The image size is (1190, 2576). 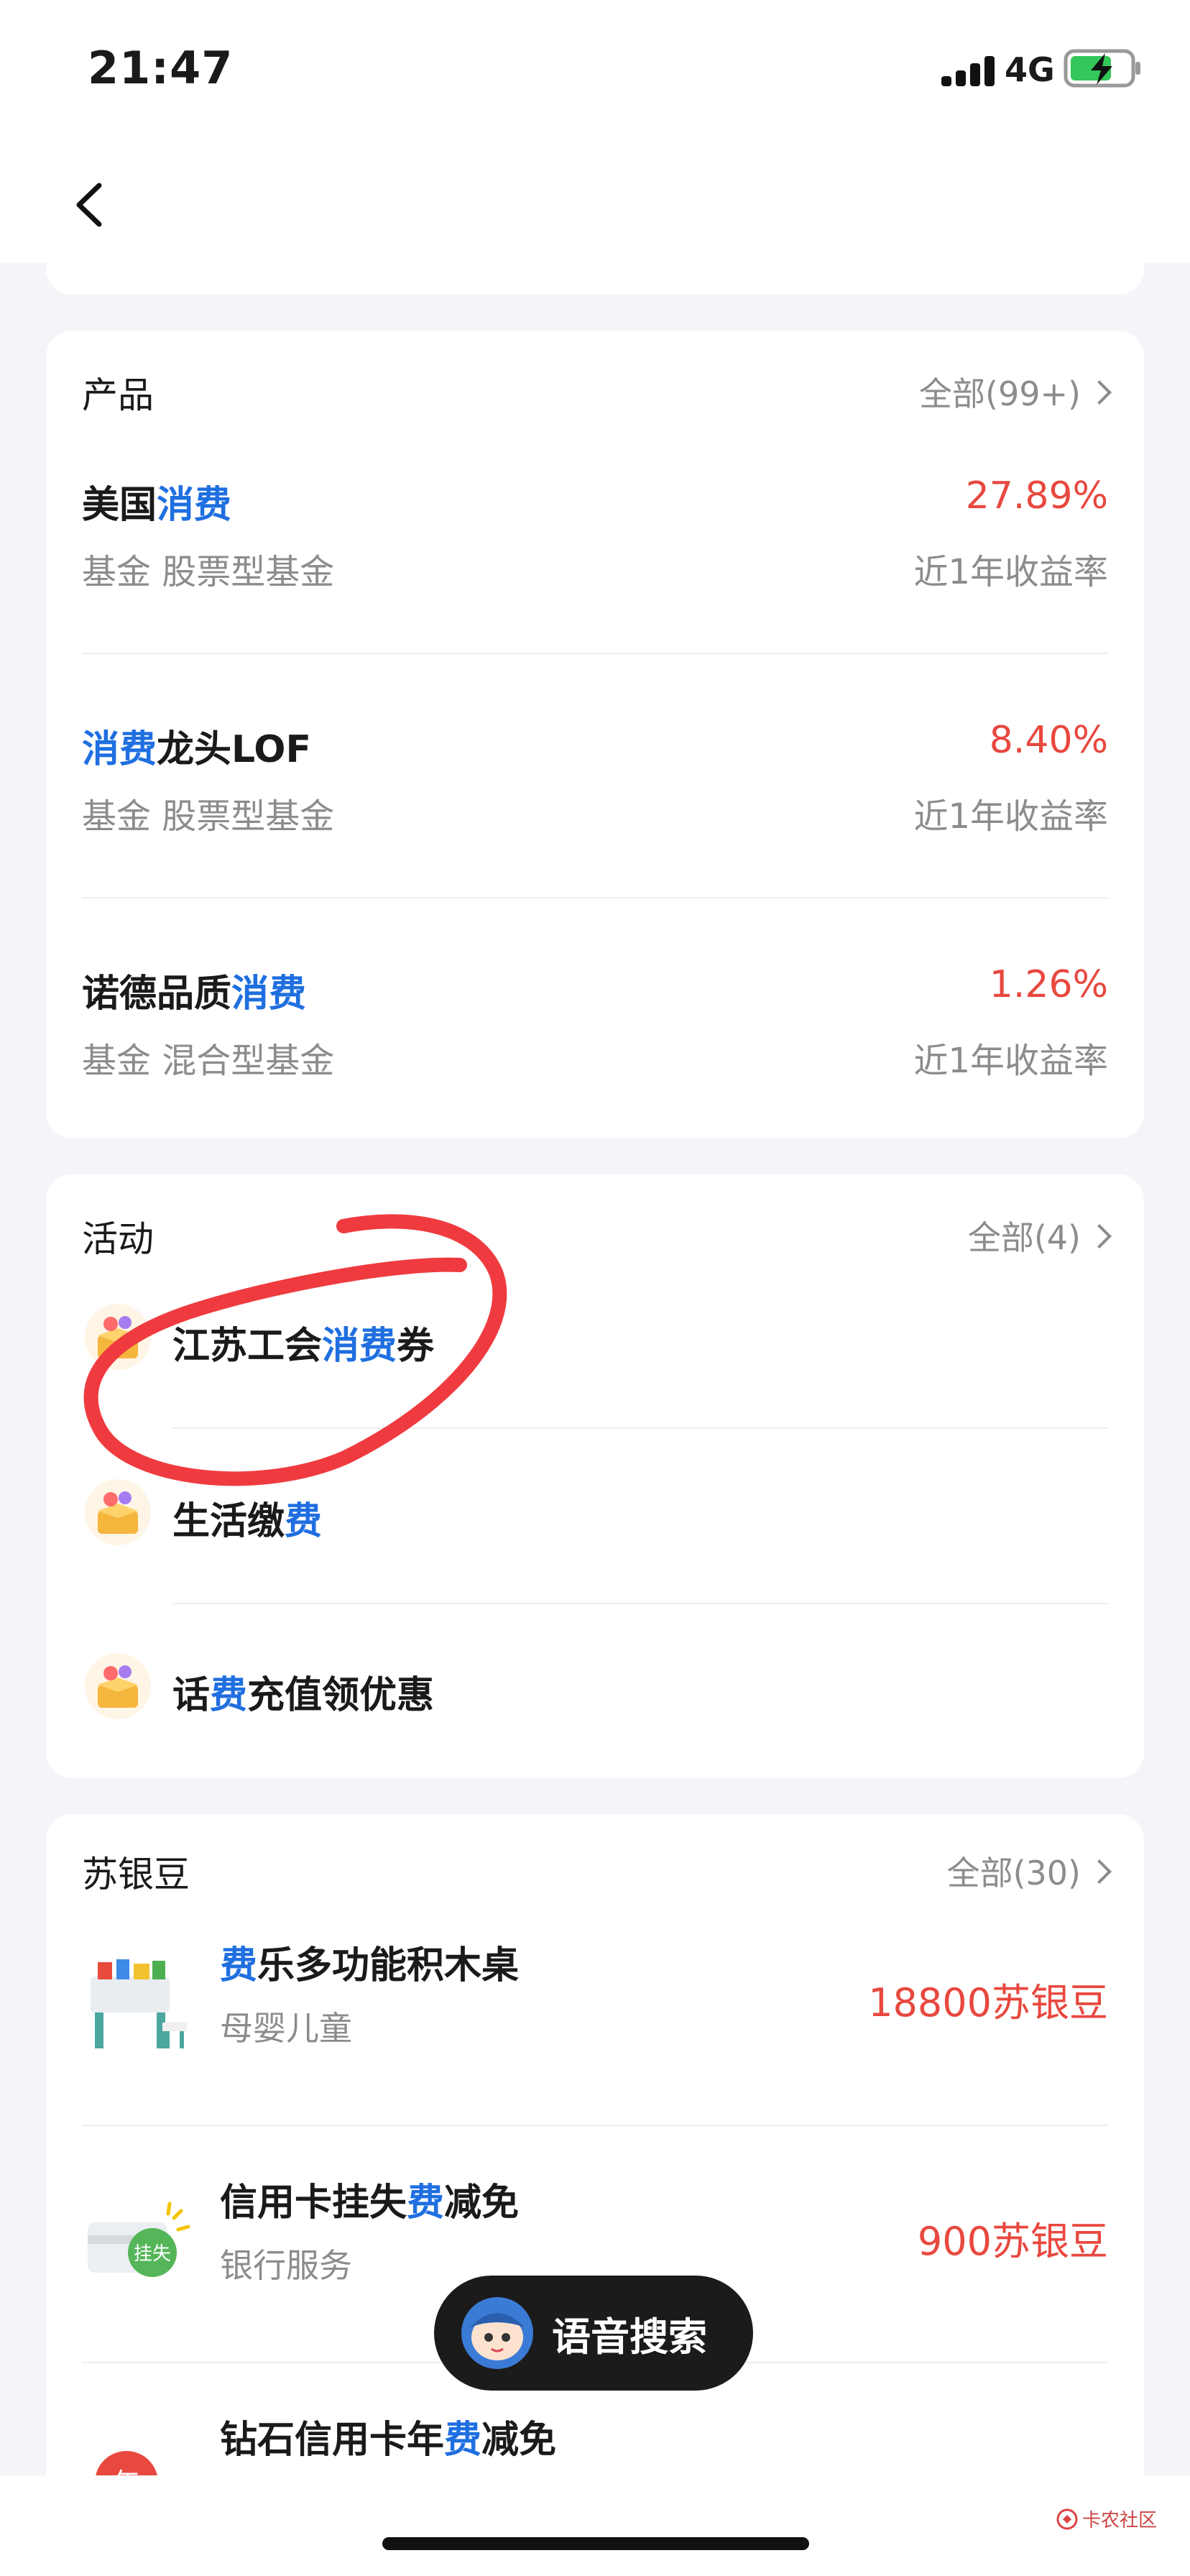 What do you see at coordinates (1067, 2518) in the screenshot?
I see `watermark-logo-icon` at bounding box center [1067, 2518].